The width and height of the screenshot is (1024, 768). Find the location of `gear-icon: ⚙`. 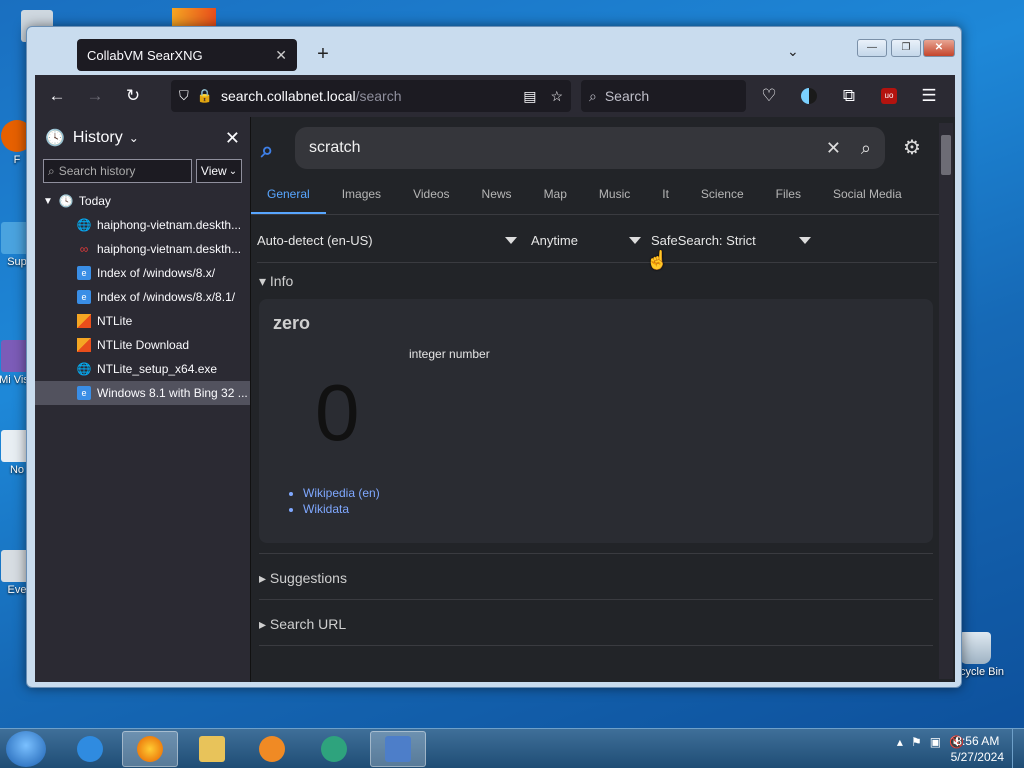

gear-icon: ⚙ is located at coordinates (912, 147).